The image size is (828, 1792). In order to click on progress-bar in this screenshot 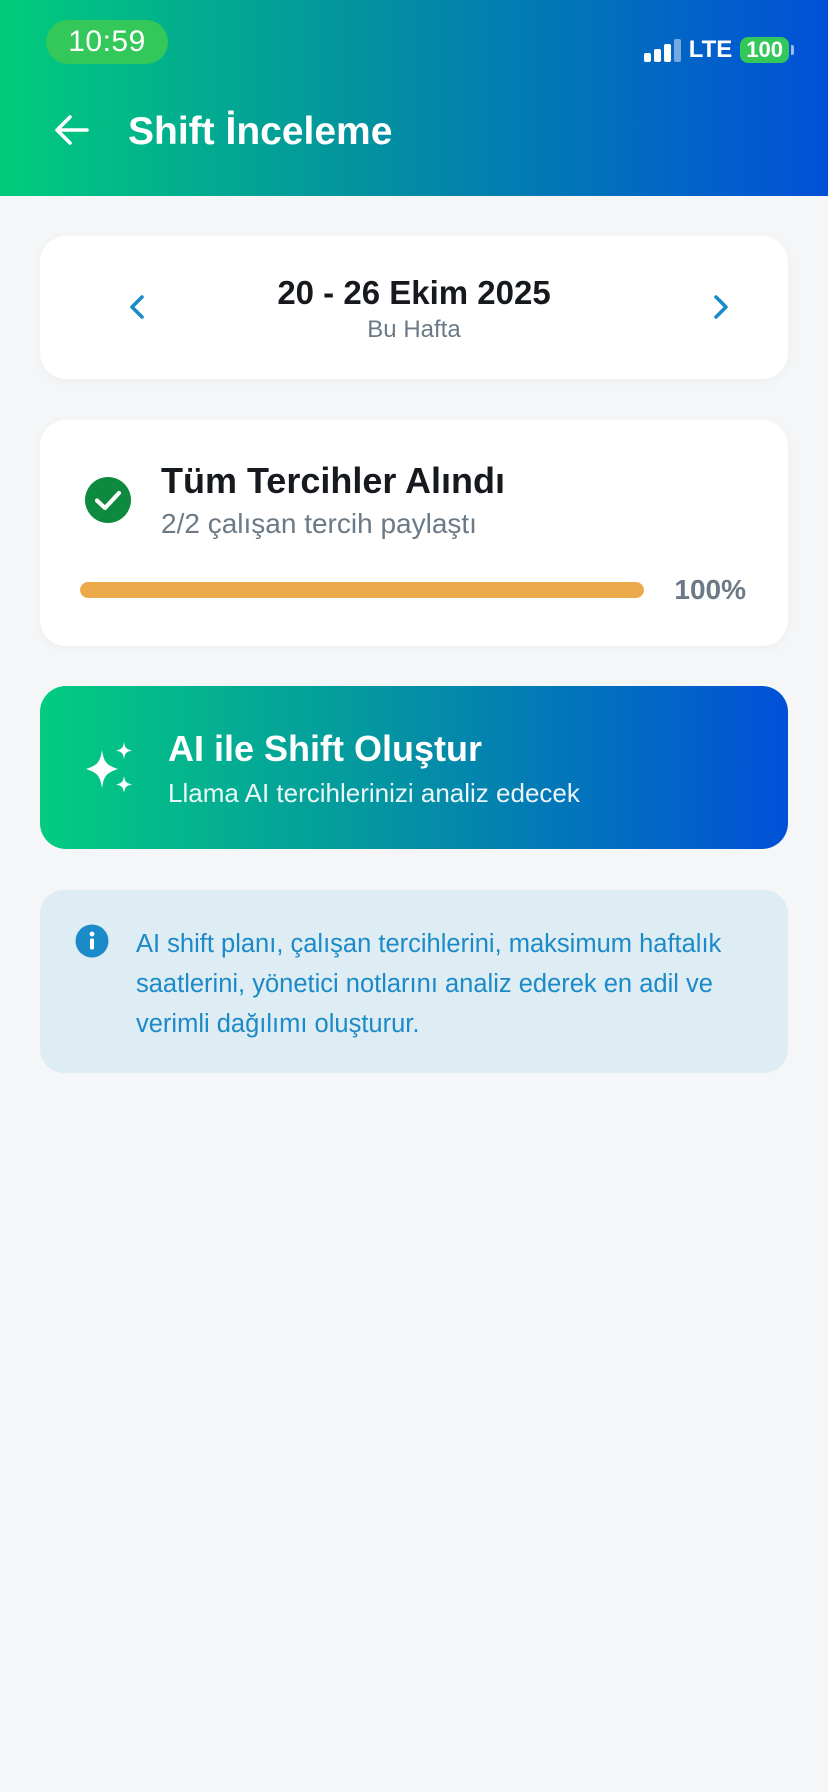, I will do `click(362, 590)`.